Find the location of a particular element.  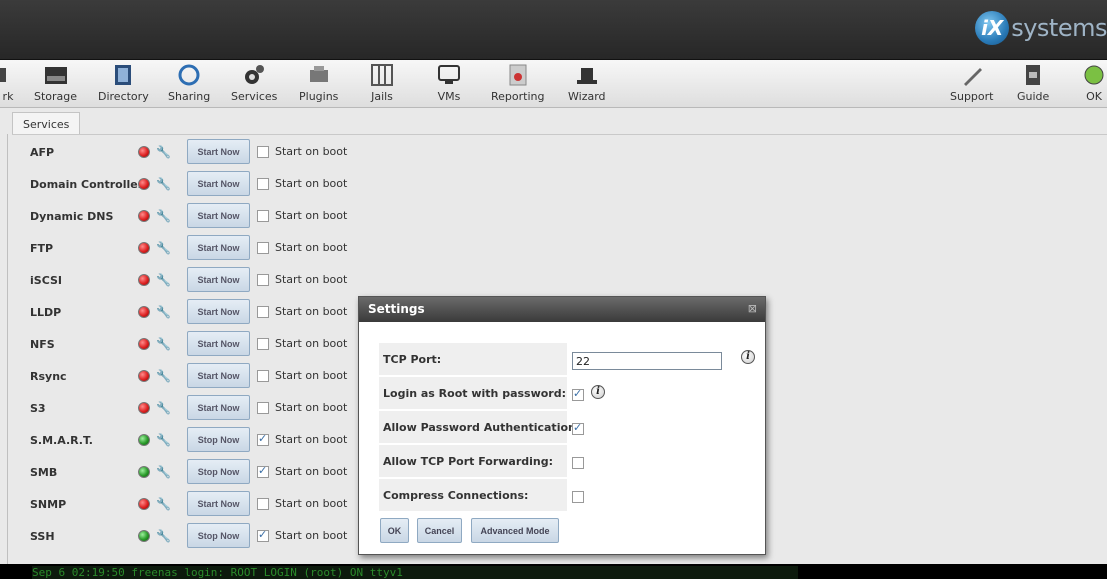

compress-checkbox is located at coordinates (578, 497).